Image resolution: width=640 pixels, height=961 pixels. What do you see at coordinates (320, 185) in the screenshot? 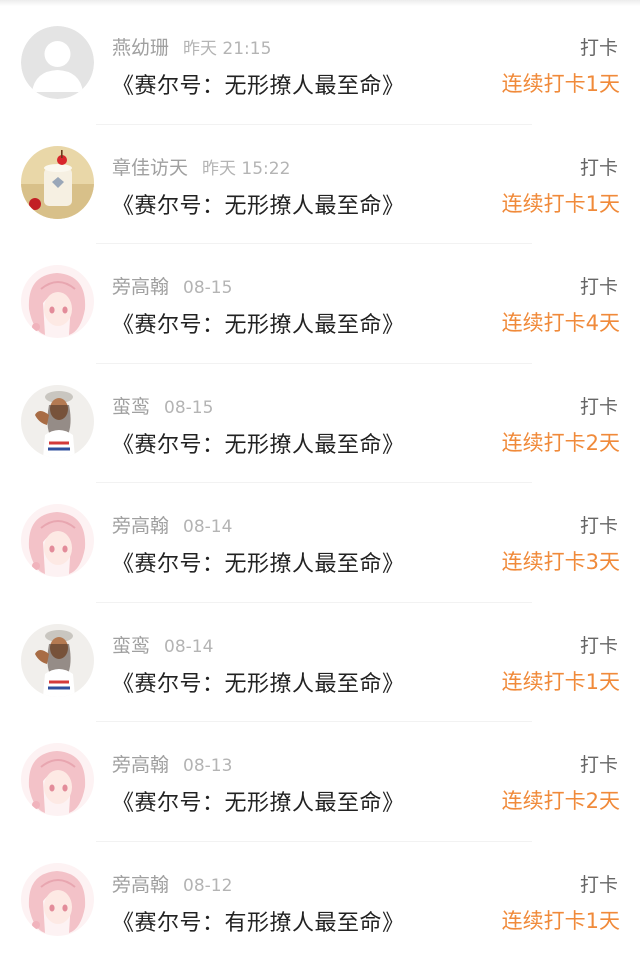
I see `list-item: 章佳访天昨天 15:22 《赛尔号：无形撩人最至命》 打卡 连续打卡1天` at bounding box center [320, 185].